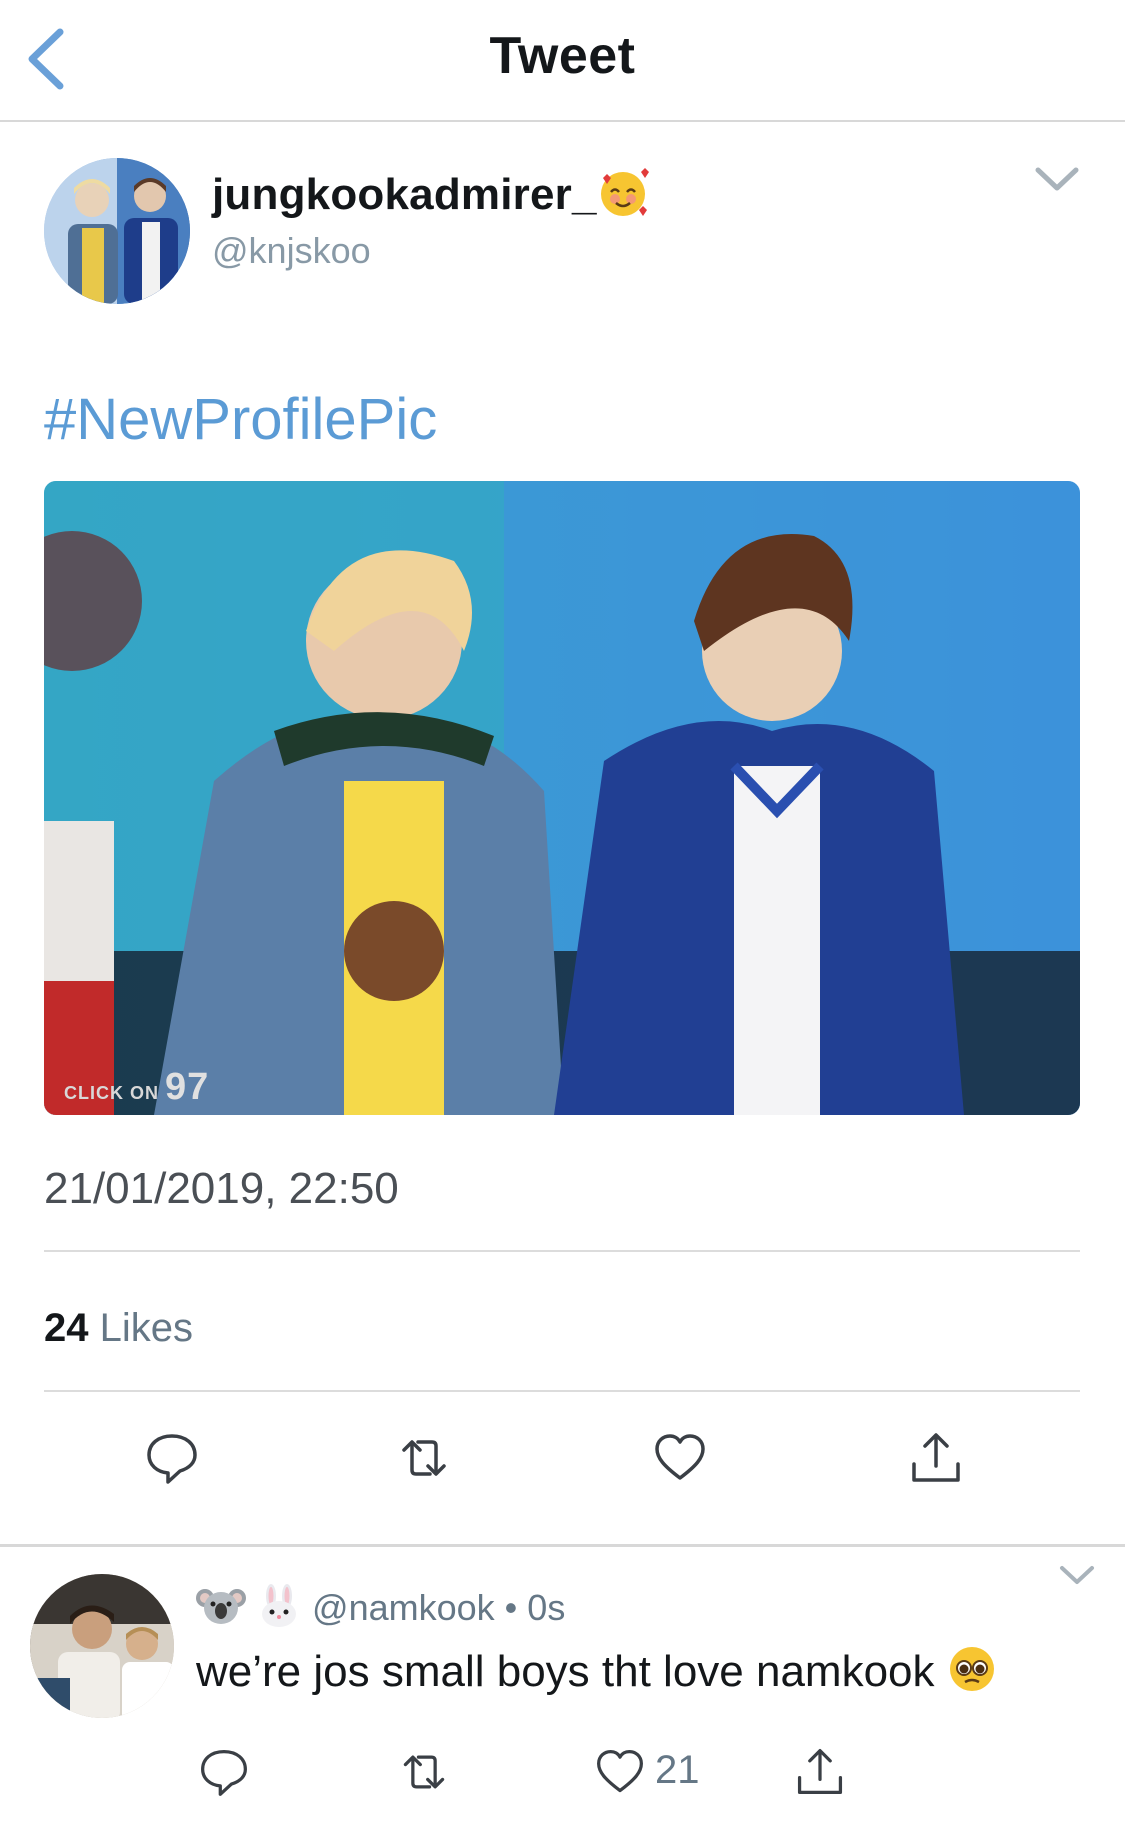 The image size is (1125, 1828). I want to click on display-name: jungkookadmirer_, so click(430, 197).